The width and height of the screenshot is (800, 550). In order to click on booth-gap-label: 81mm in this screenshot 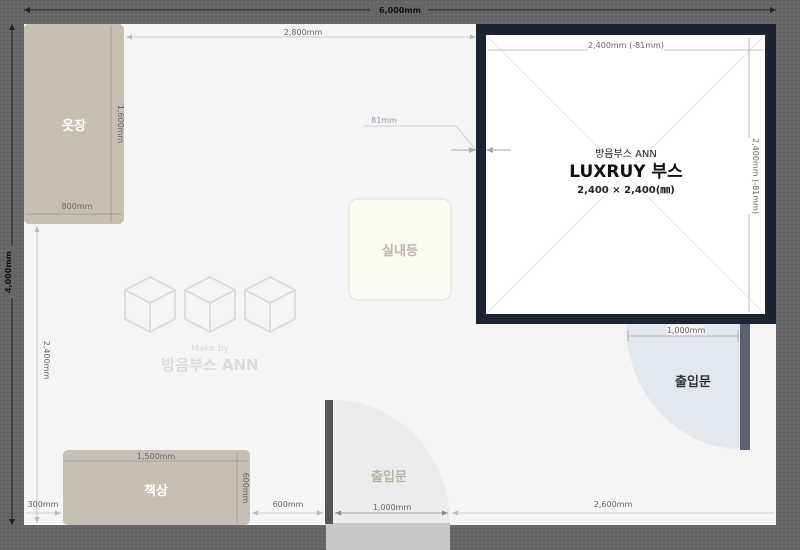, I will do `click(384, 120)`.